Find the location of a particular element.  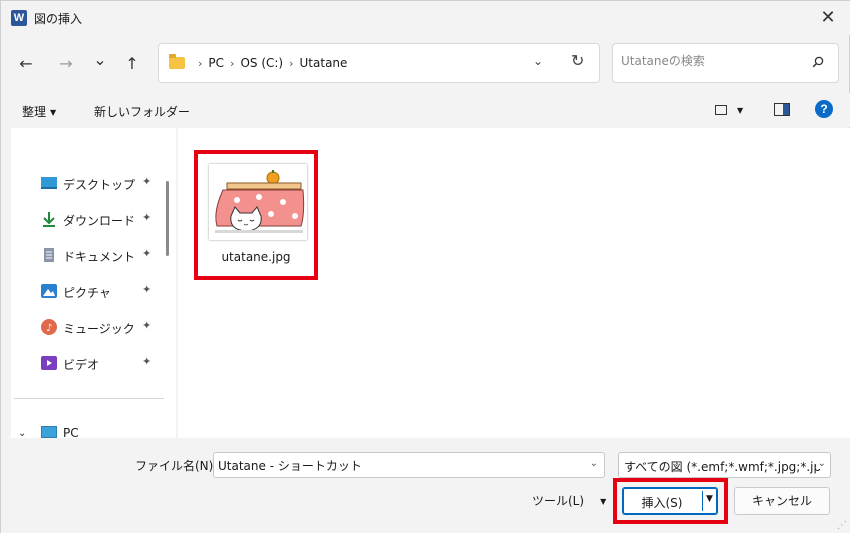

folder-icon is located at coordinates (177, 61).